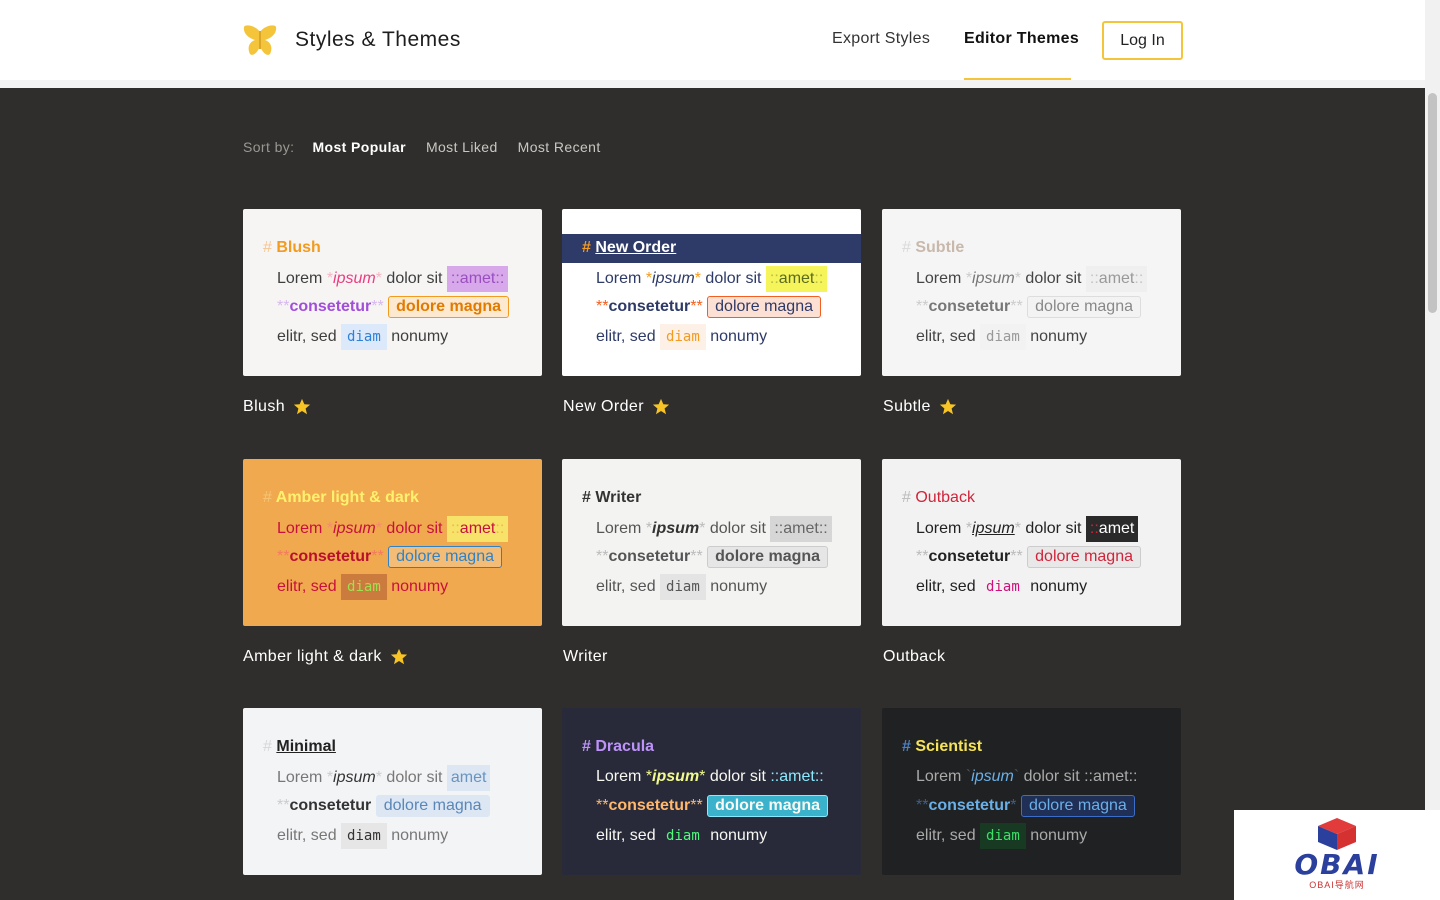 The image size is (1440, 900). I want to click on theme-title-amber: Amber light & dark, so click(325, 657).